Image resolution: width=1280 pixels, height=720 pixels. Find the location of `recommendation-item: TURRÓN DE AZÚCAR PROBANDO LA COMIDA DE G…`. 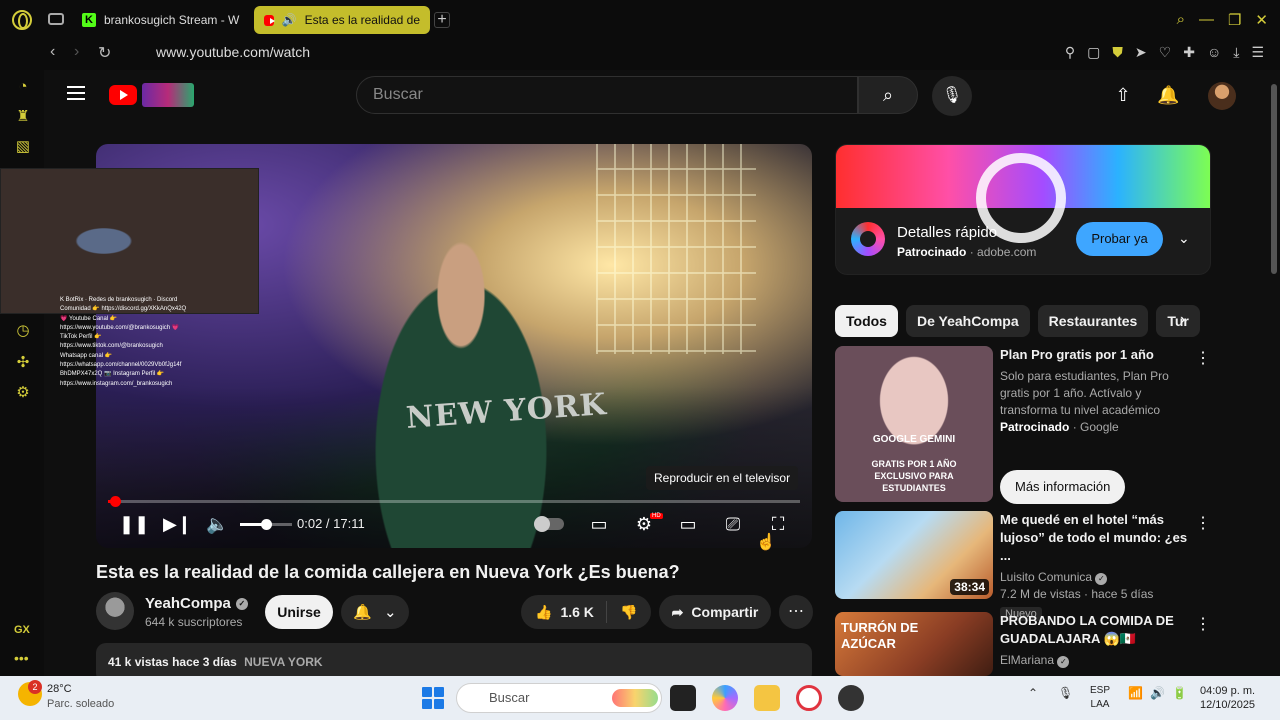

recommendation-item: TURRÓN DE AZÚCAR PROBANDO LA COMIDA DE G… is located at coordinates (1023, 644).